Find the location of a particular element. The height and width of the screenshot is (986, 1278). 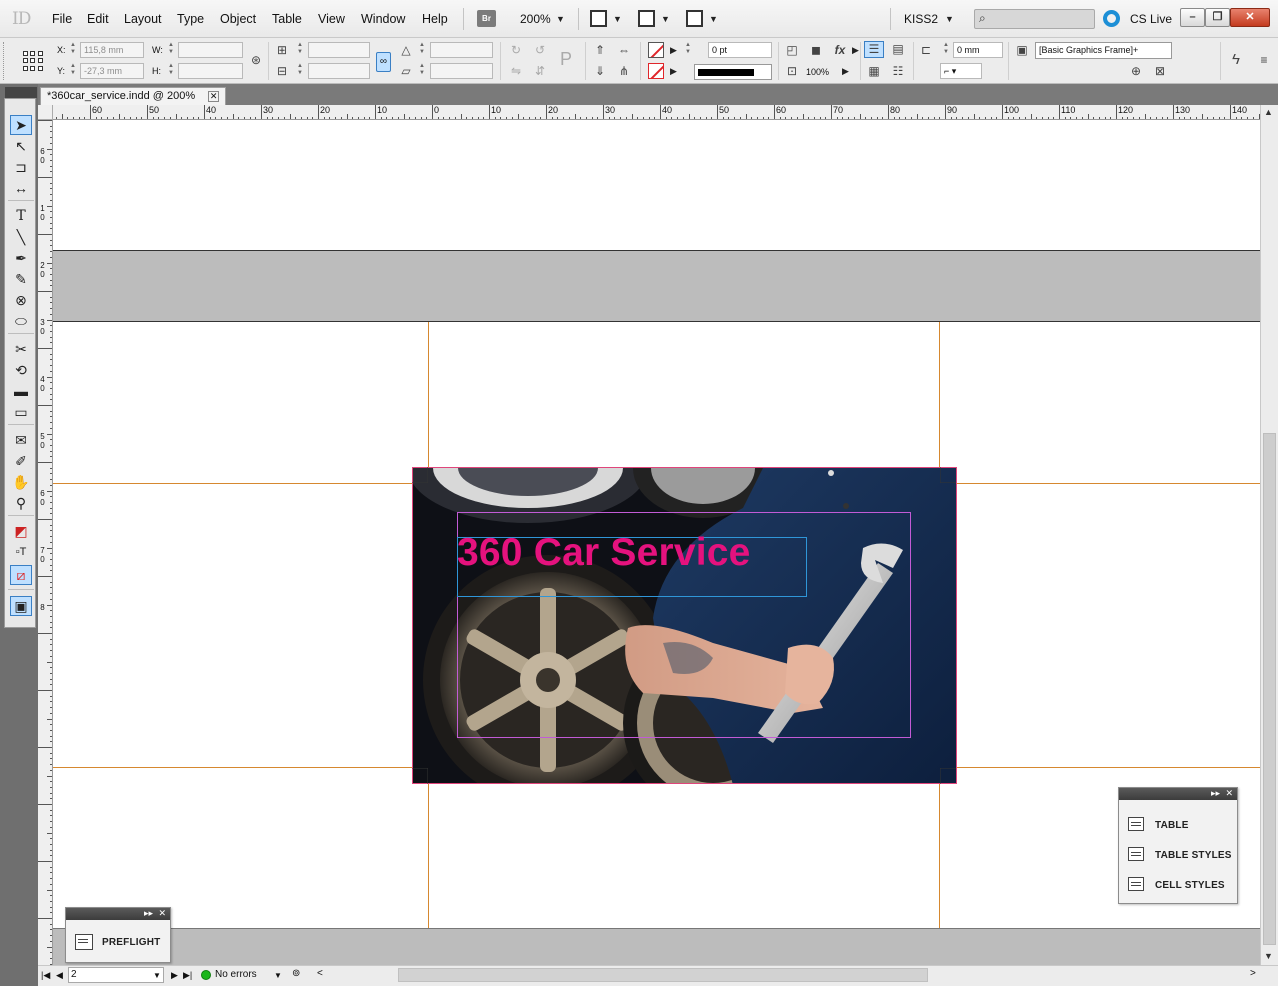

drop-shadow-off-icon: ◰ is located at coordinates (792, 50).